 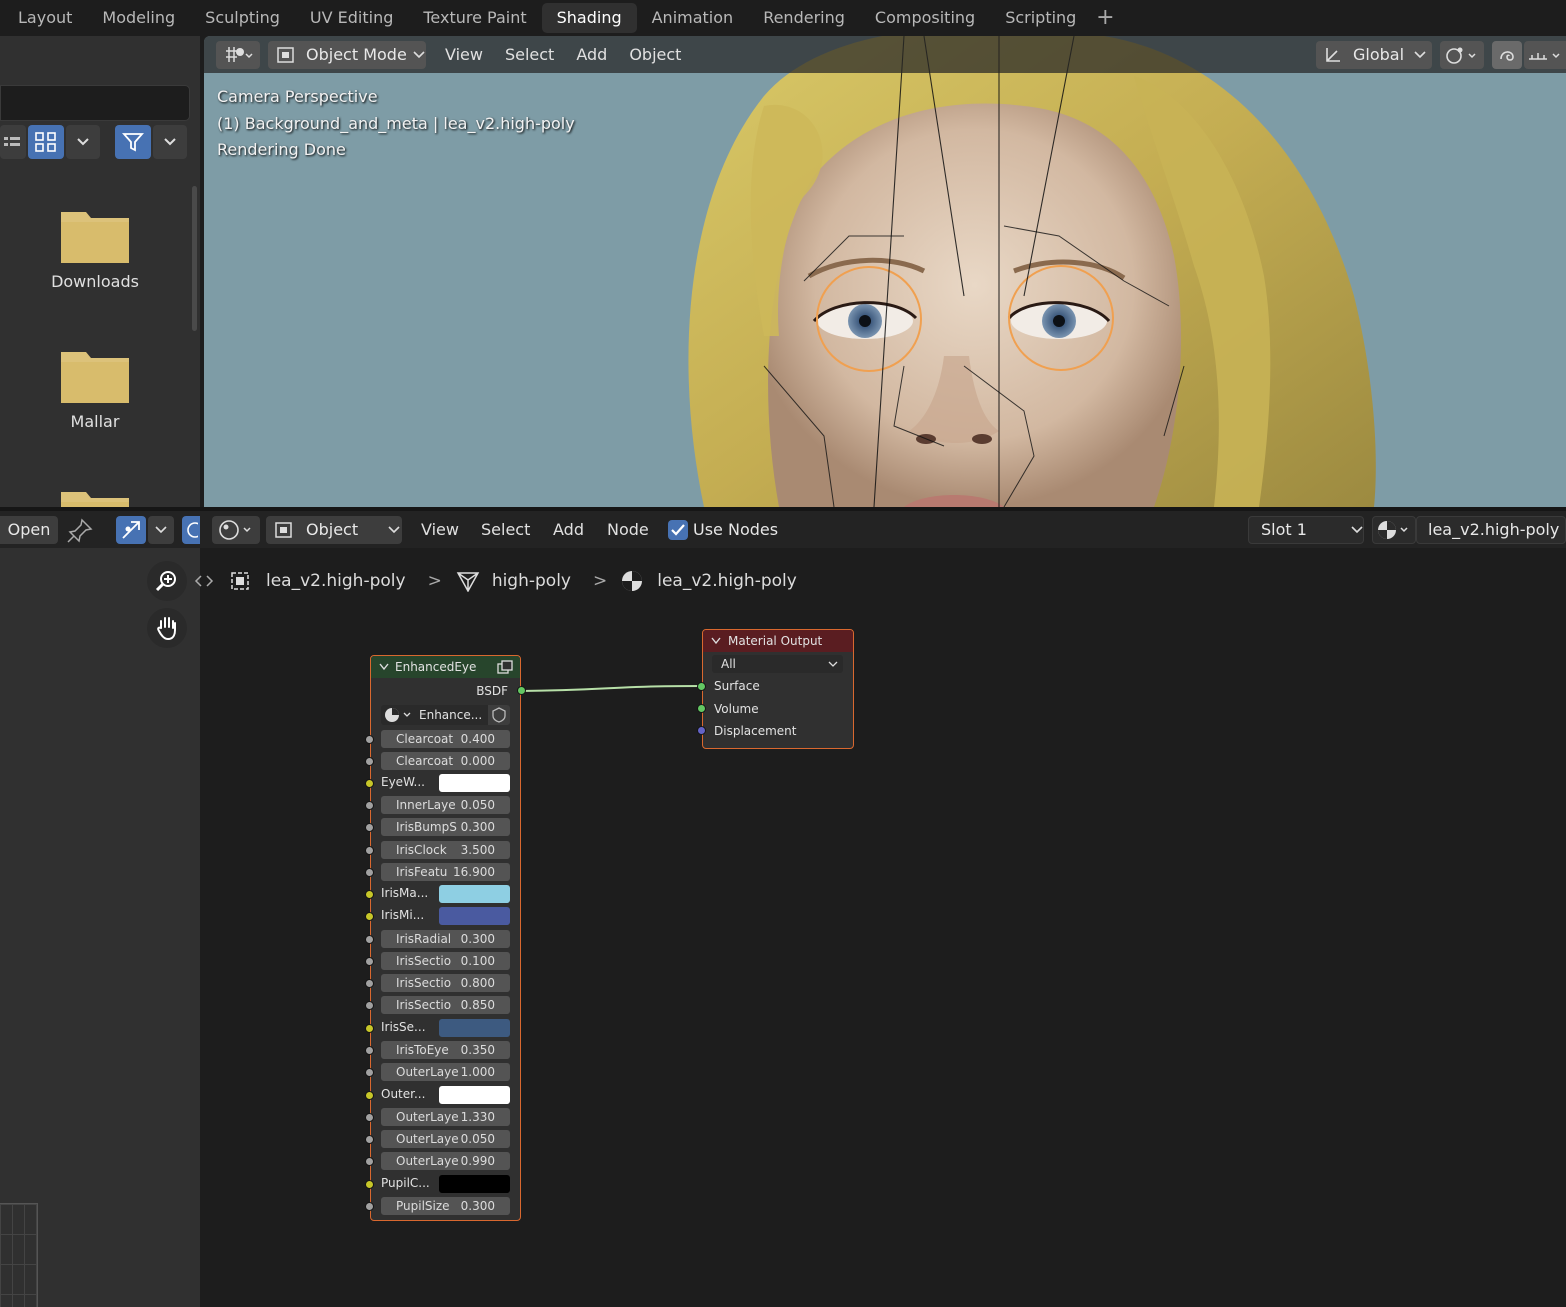 I want to click on node-value-field: PupilSize 0.300, so click(x=445, y=1206).